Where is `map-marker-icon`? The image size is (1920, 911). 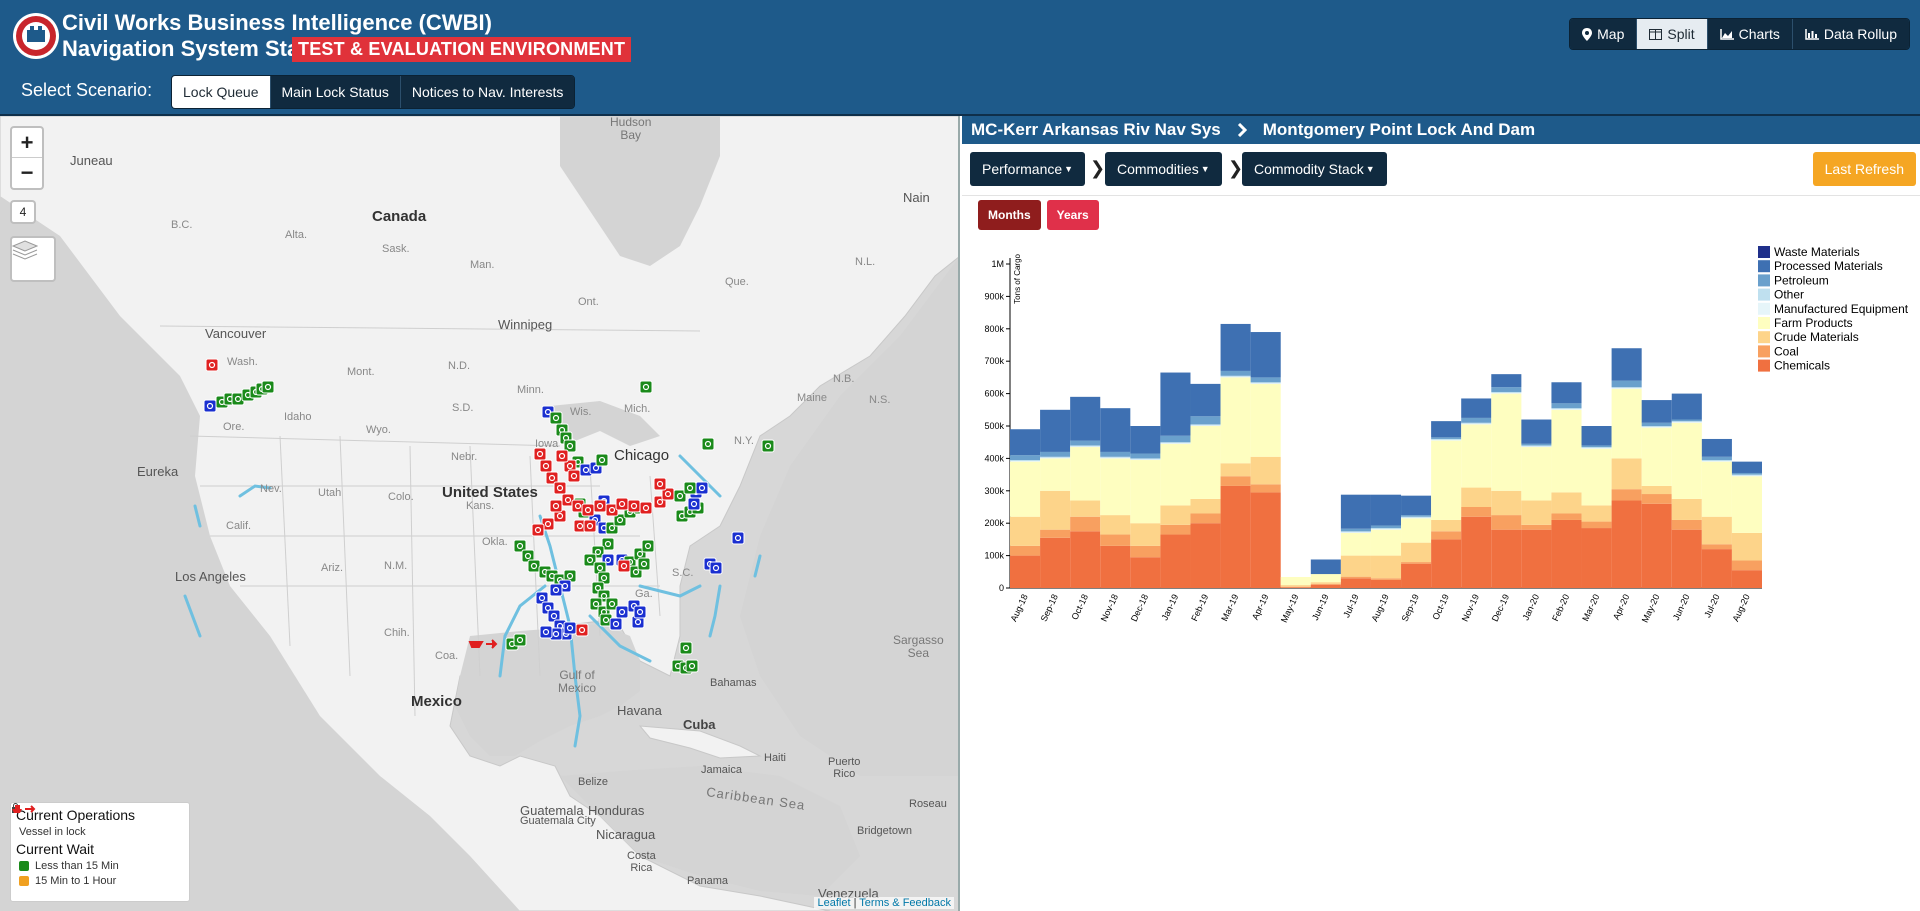 map-marker-icon is located at coordinates (1587, 34).